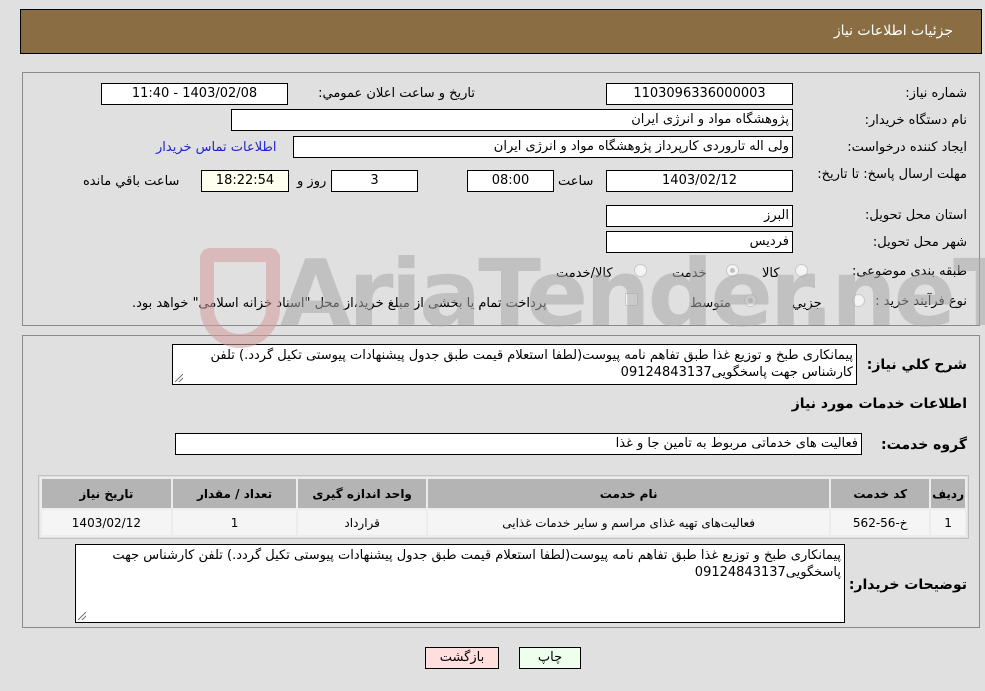  Describe the element at coordinates (234, 522) in the screenshot. I see `cell-quantity: 1` at that location.